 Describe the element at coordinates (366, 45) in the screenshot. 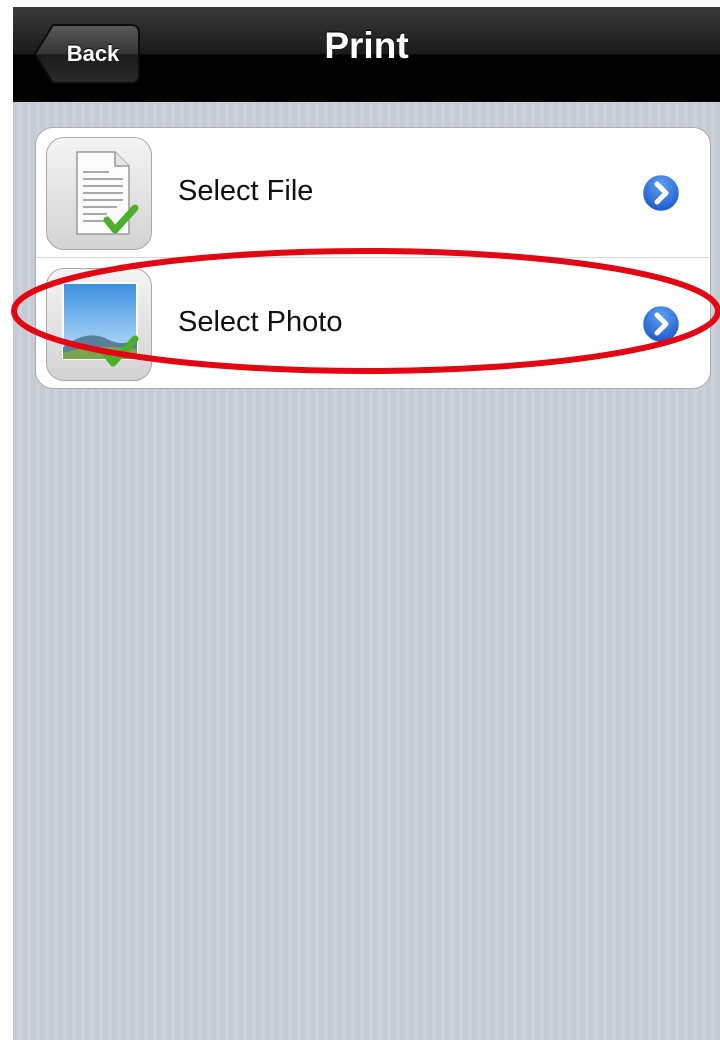

I see `page-title: Print` at that location.